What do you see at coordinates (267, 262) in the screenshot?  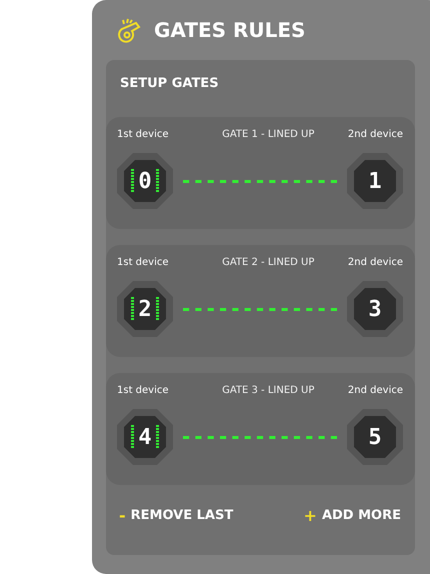 I see `gate-label: GATE 2 - LINED UP` at bounding box center [267, 262].